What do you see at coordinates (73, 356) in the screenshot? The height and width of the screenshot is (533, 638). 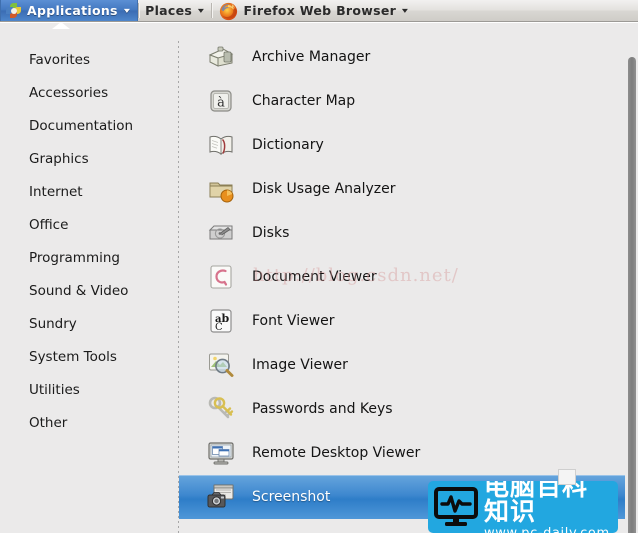 I see `sidebar-item-label: System Tools` at bounding box center [73, 356].